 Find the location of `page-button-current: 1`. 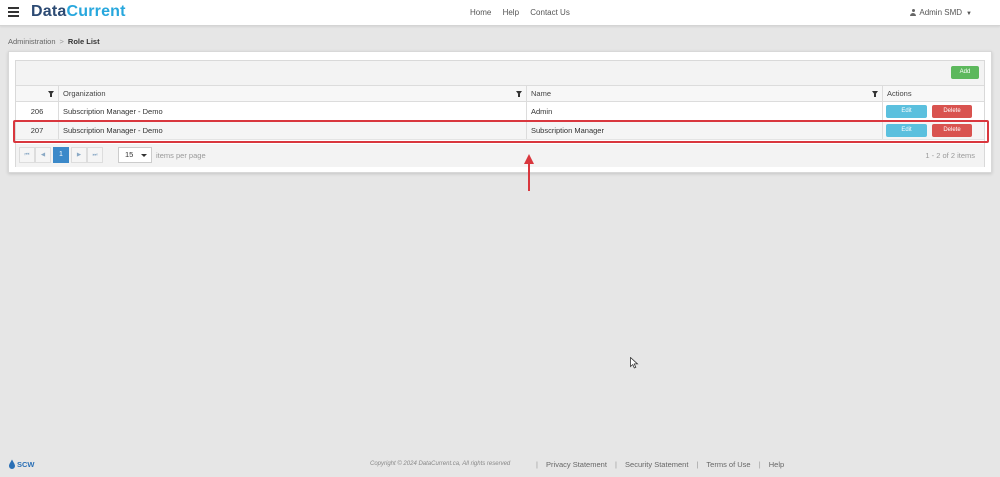

page-button-current: 1 is located at coordinates (61, 155).